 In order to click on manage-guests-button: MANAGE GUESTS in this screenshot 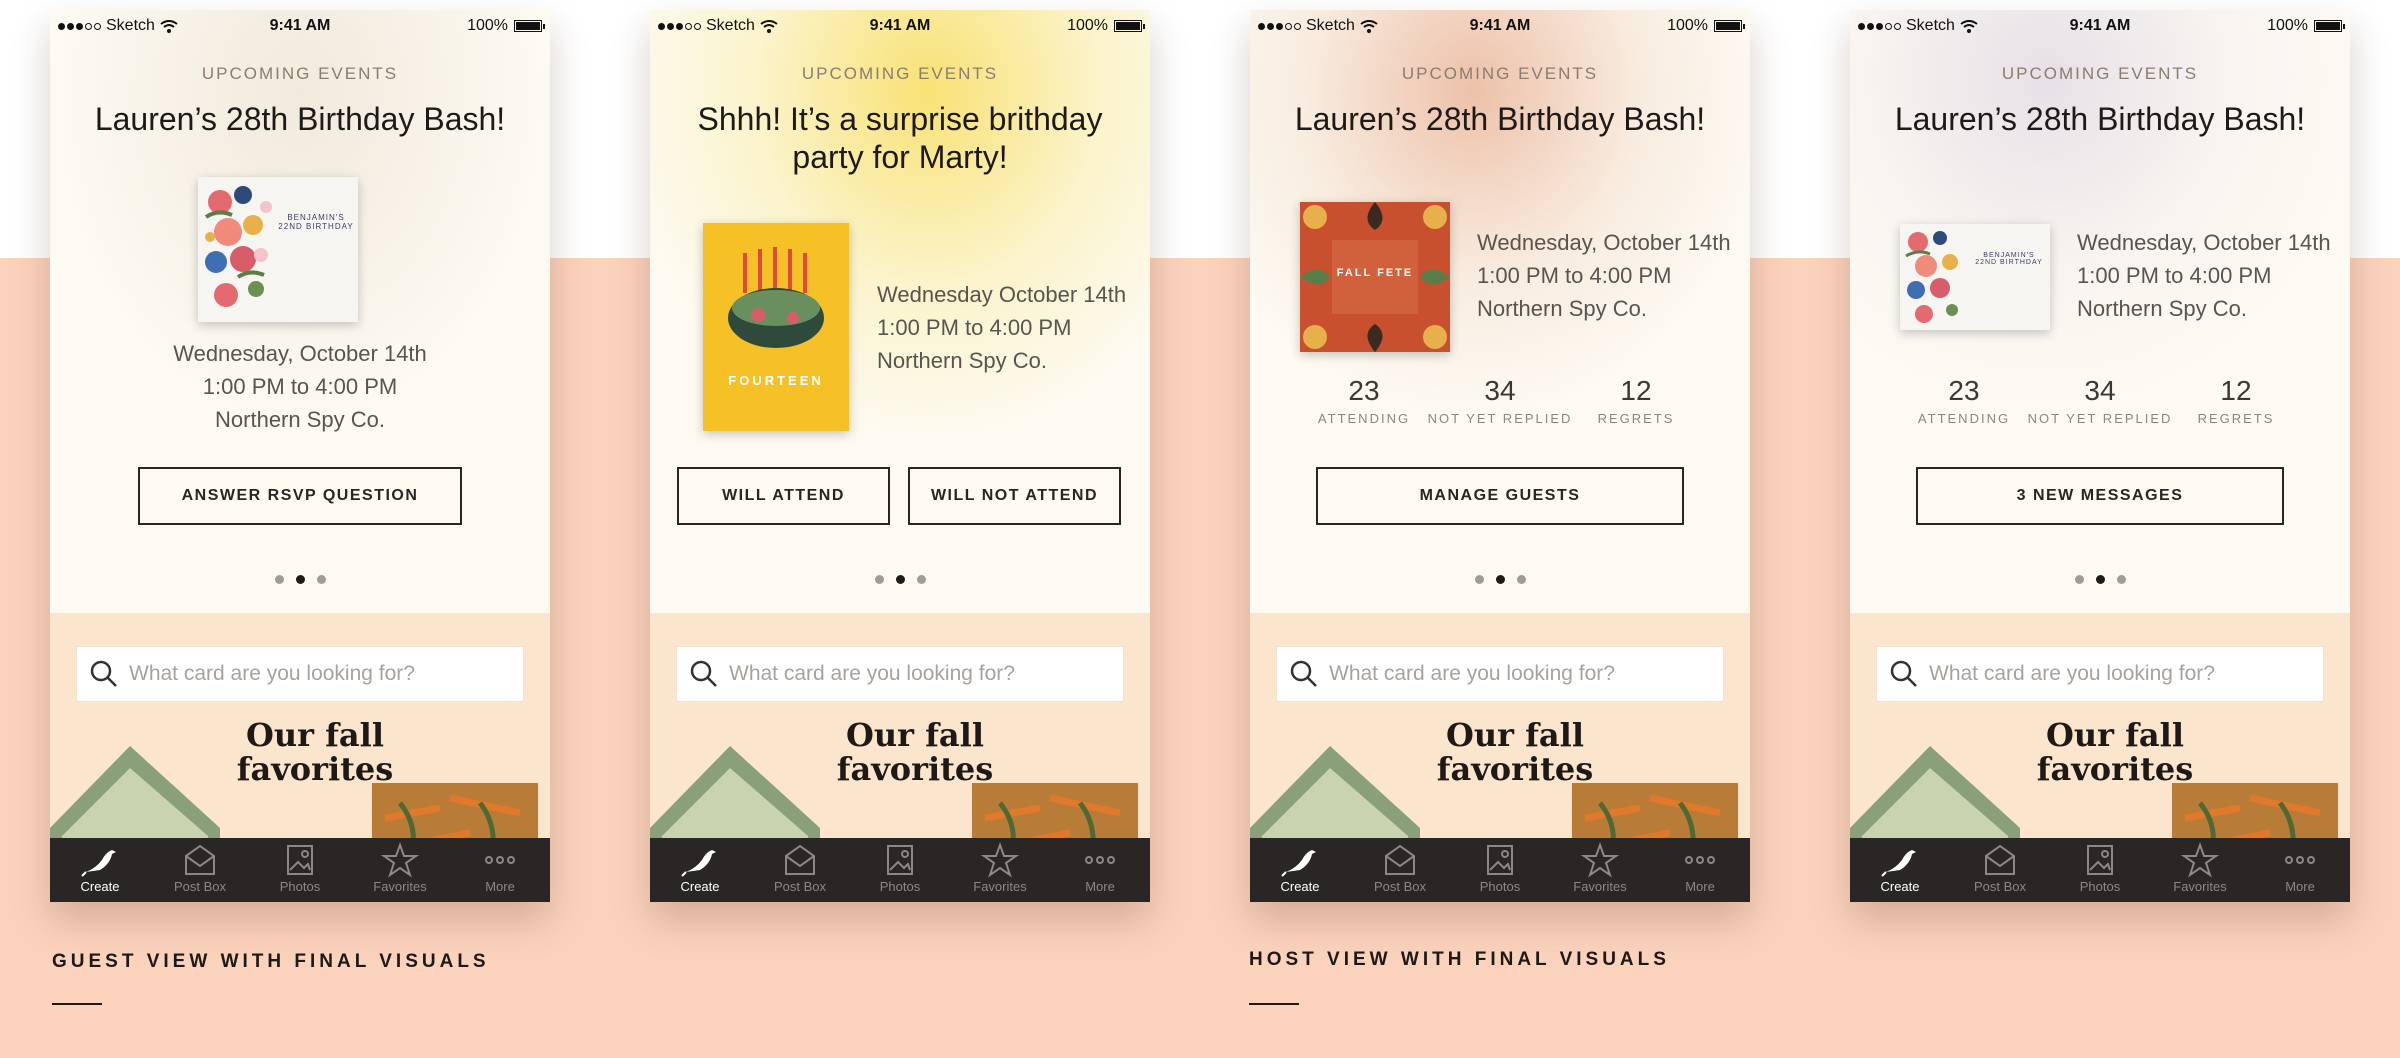, I will do `click(1500, 496)`.